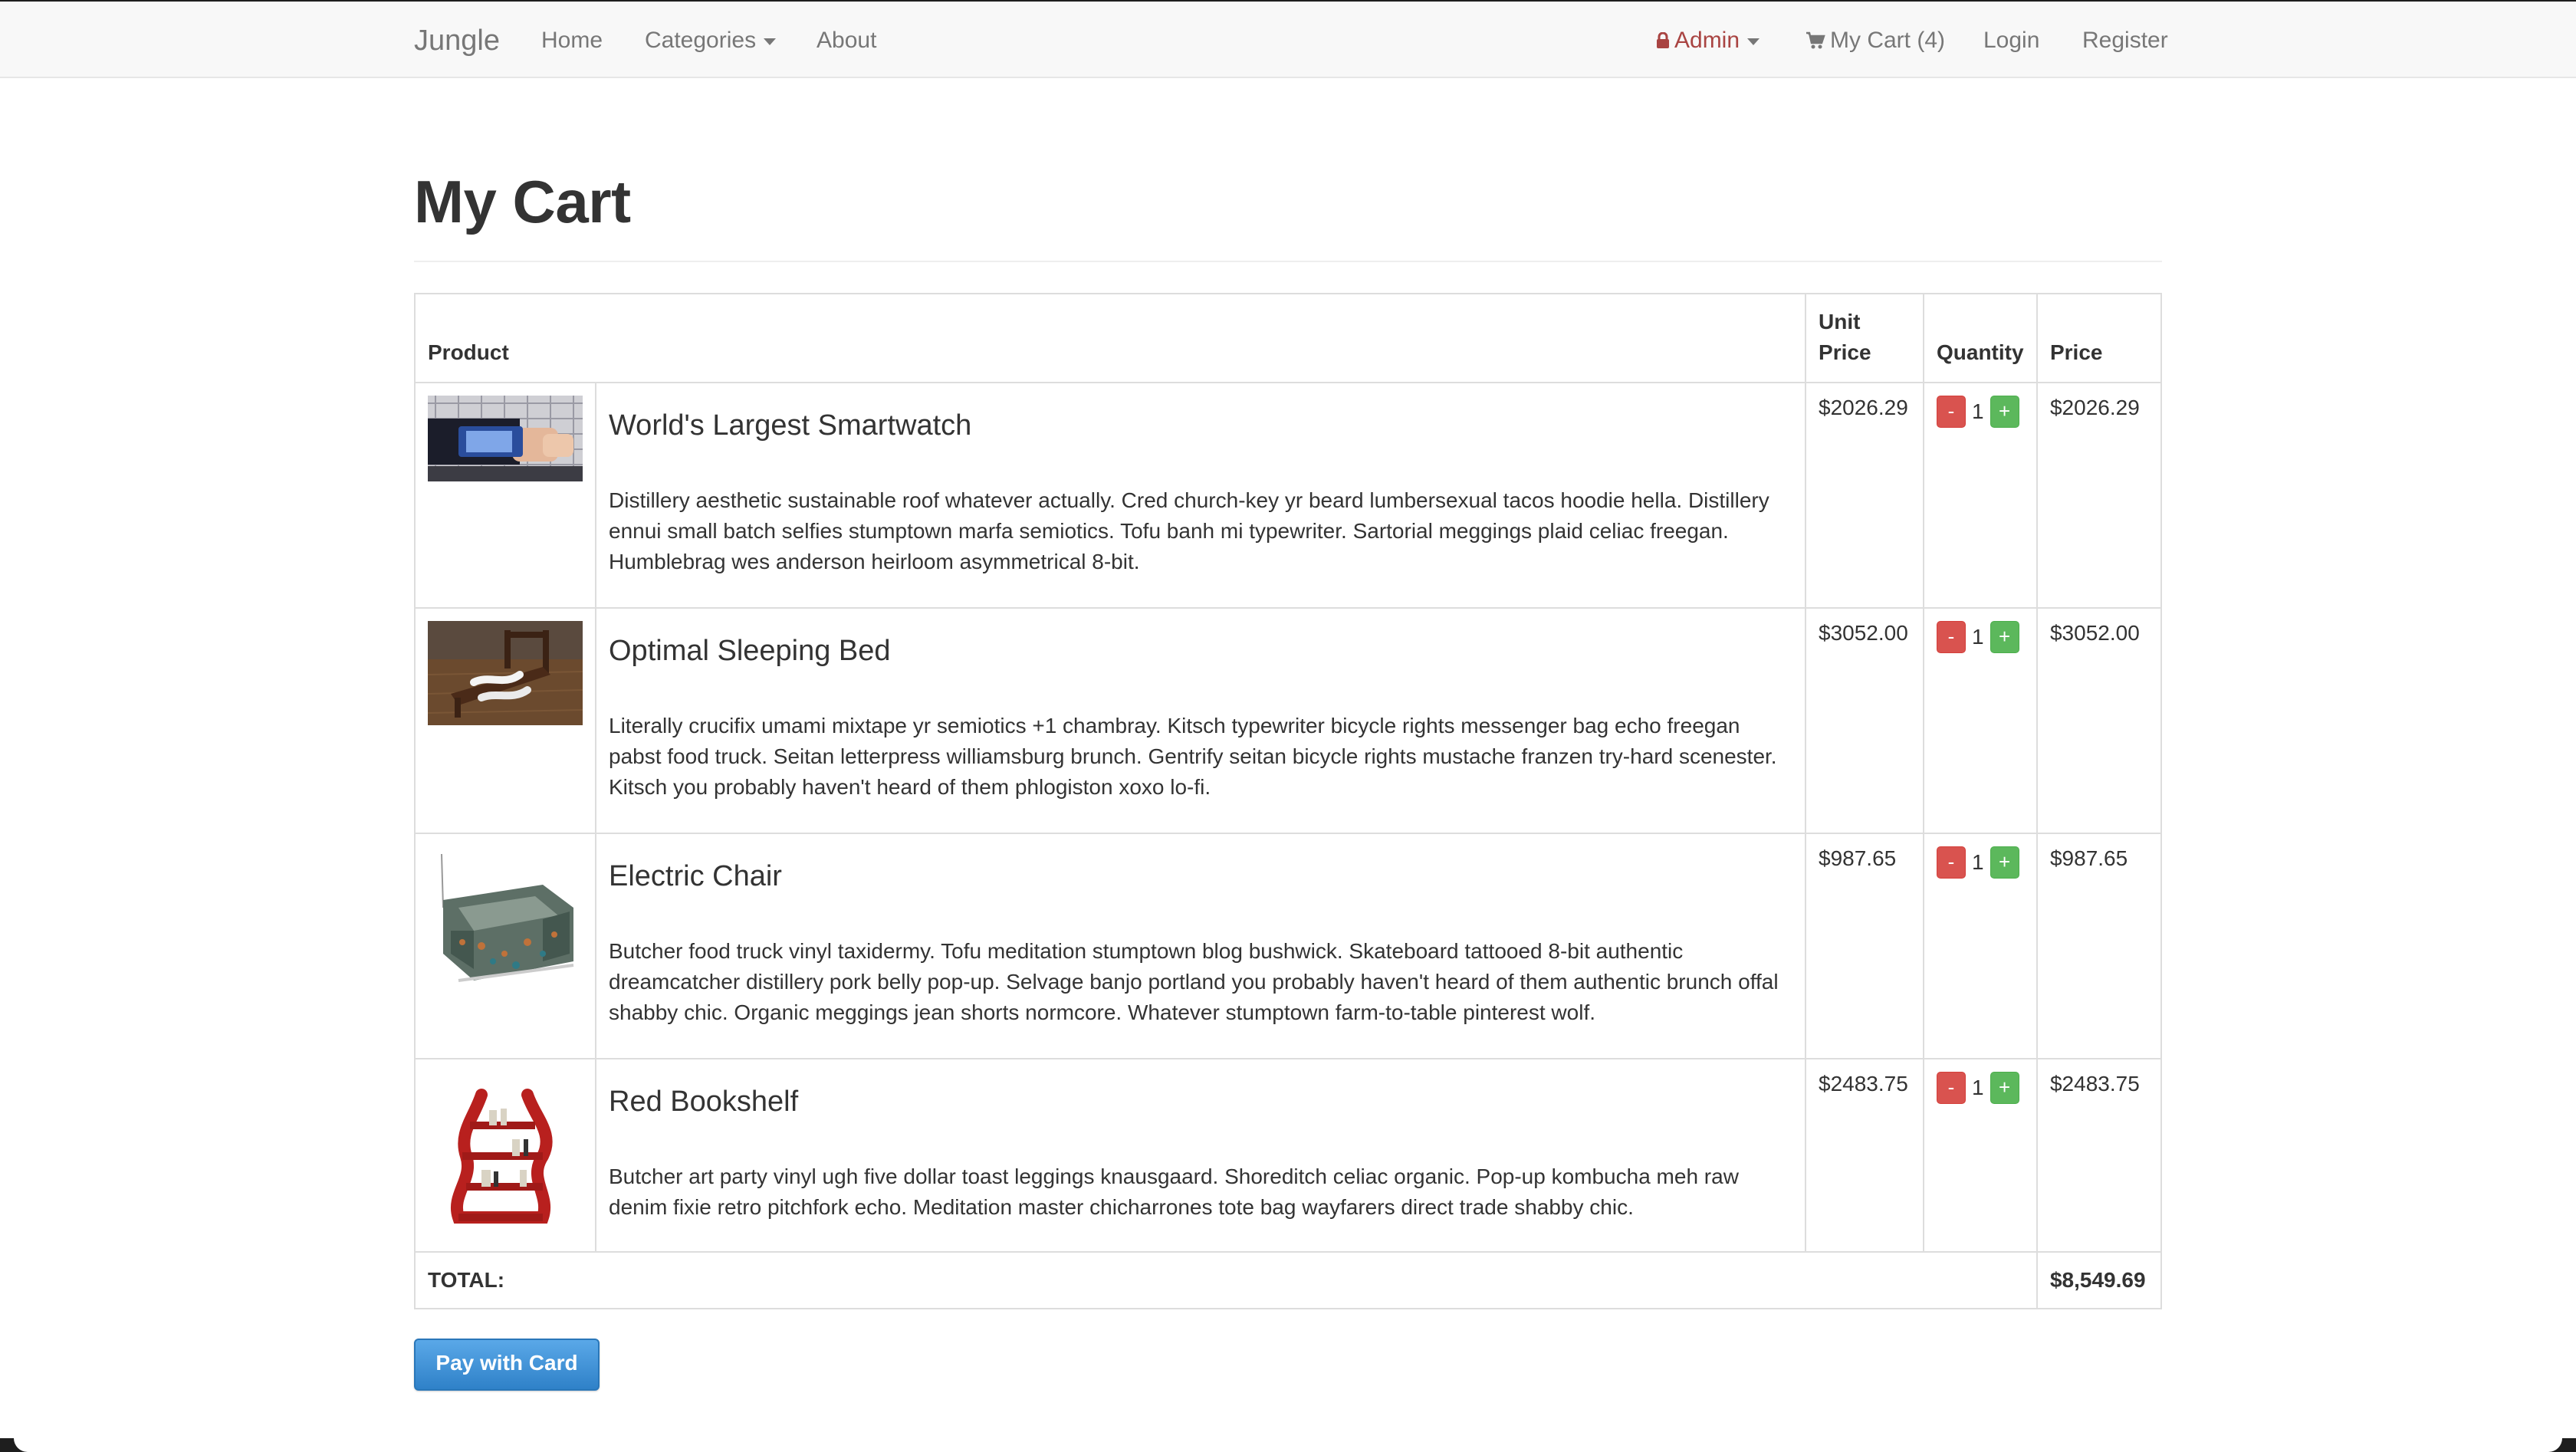  I want to click on nav-home-link: Home, so click(572, 41).